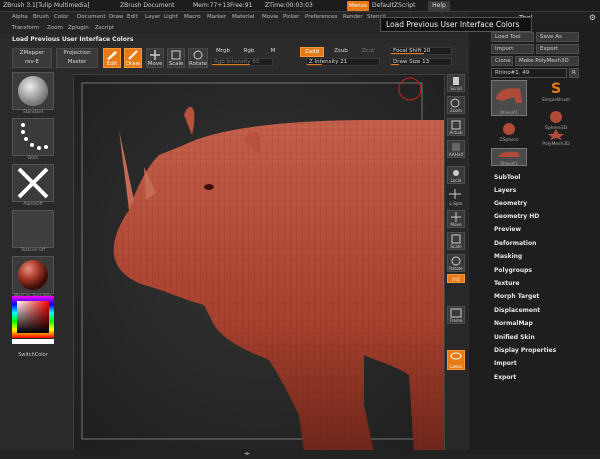 The image size is (600, 459). I want to click on frame-button: Frame, so click(456, 315).